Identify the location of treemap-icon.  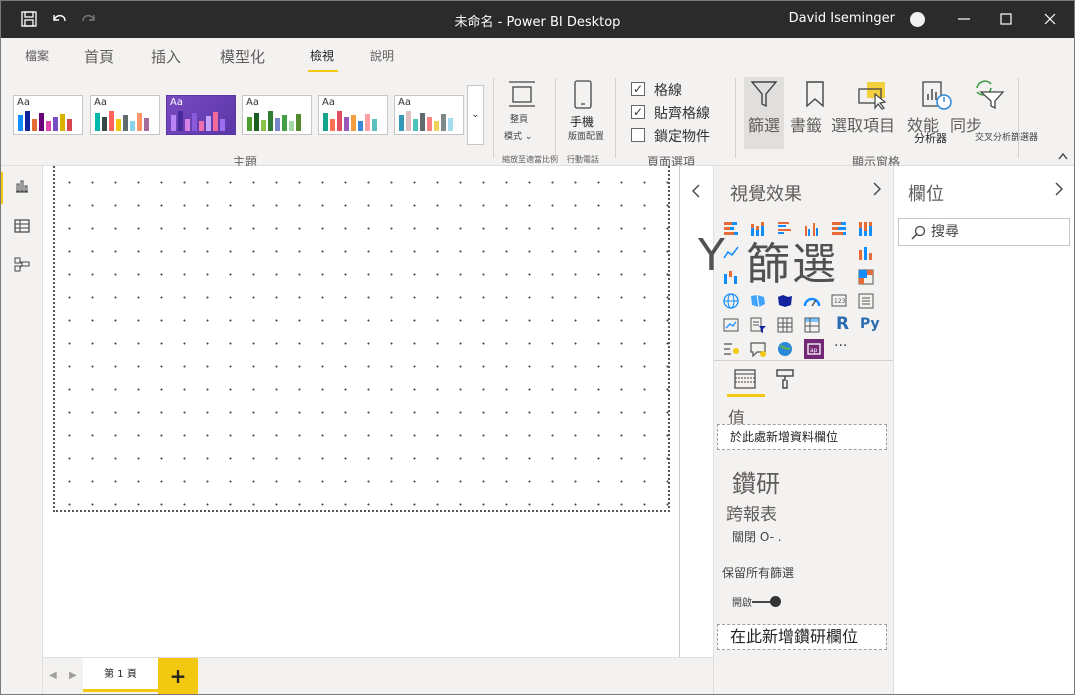
(866, 277).